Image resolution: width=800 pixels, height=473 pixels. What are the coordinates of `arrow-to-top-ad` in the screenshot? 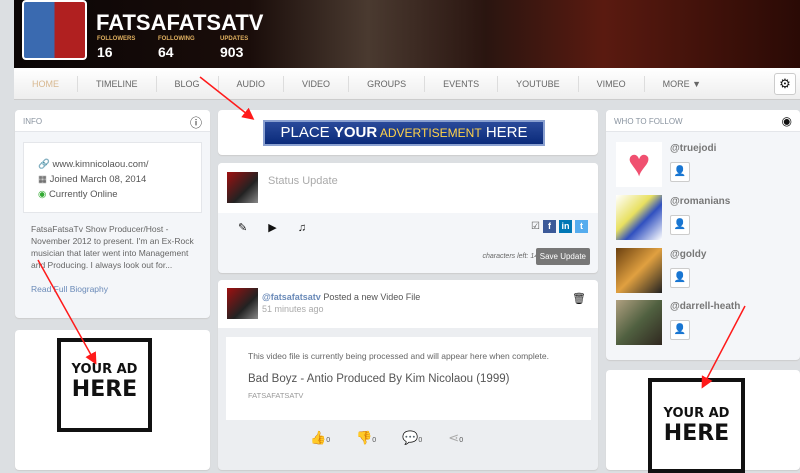 It's located at (227, 98).